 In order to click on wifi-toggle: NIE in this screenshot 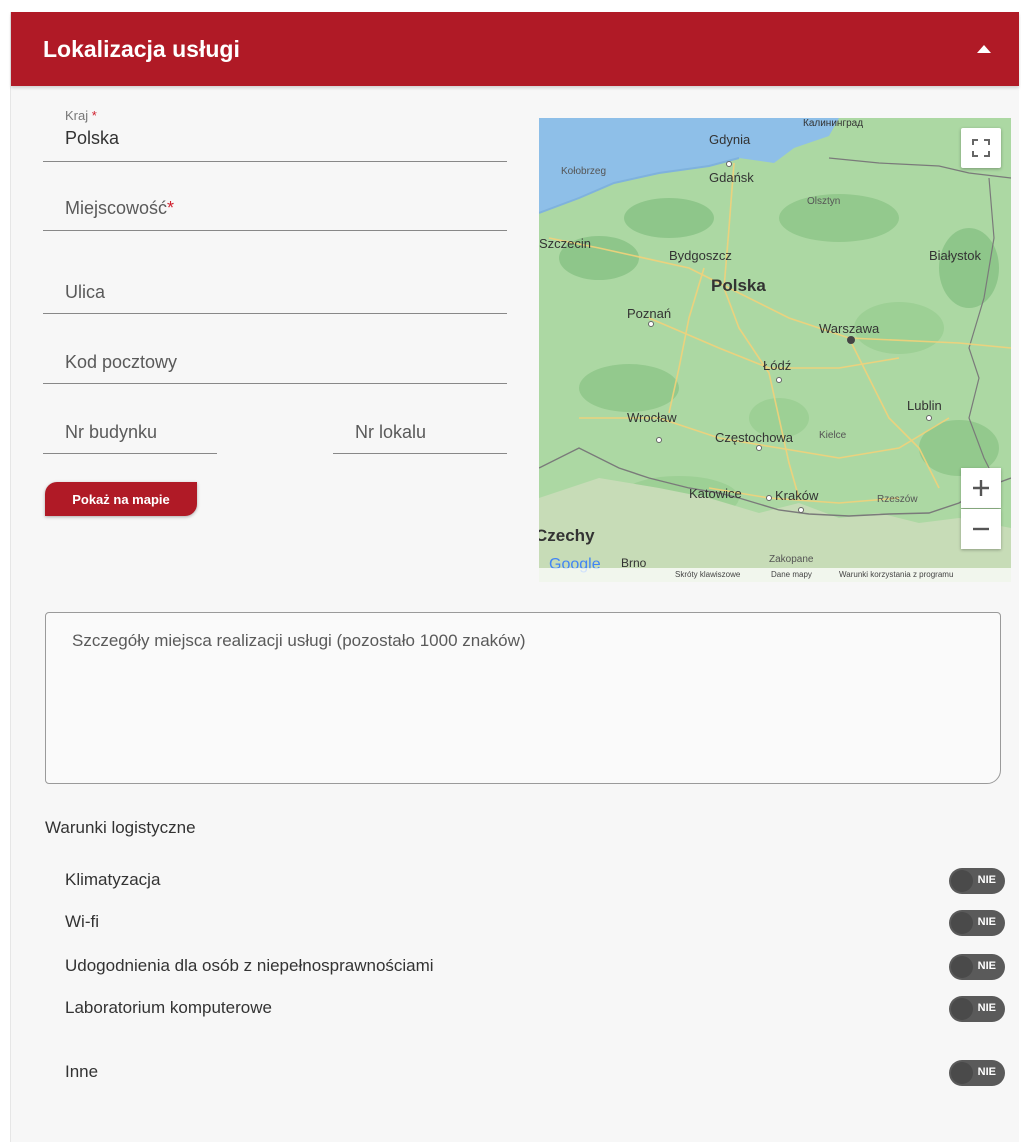, I will do `click(977, 923)`.